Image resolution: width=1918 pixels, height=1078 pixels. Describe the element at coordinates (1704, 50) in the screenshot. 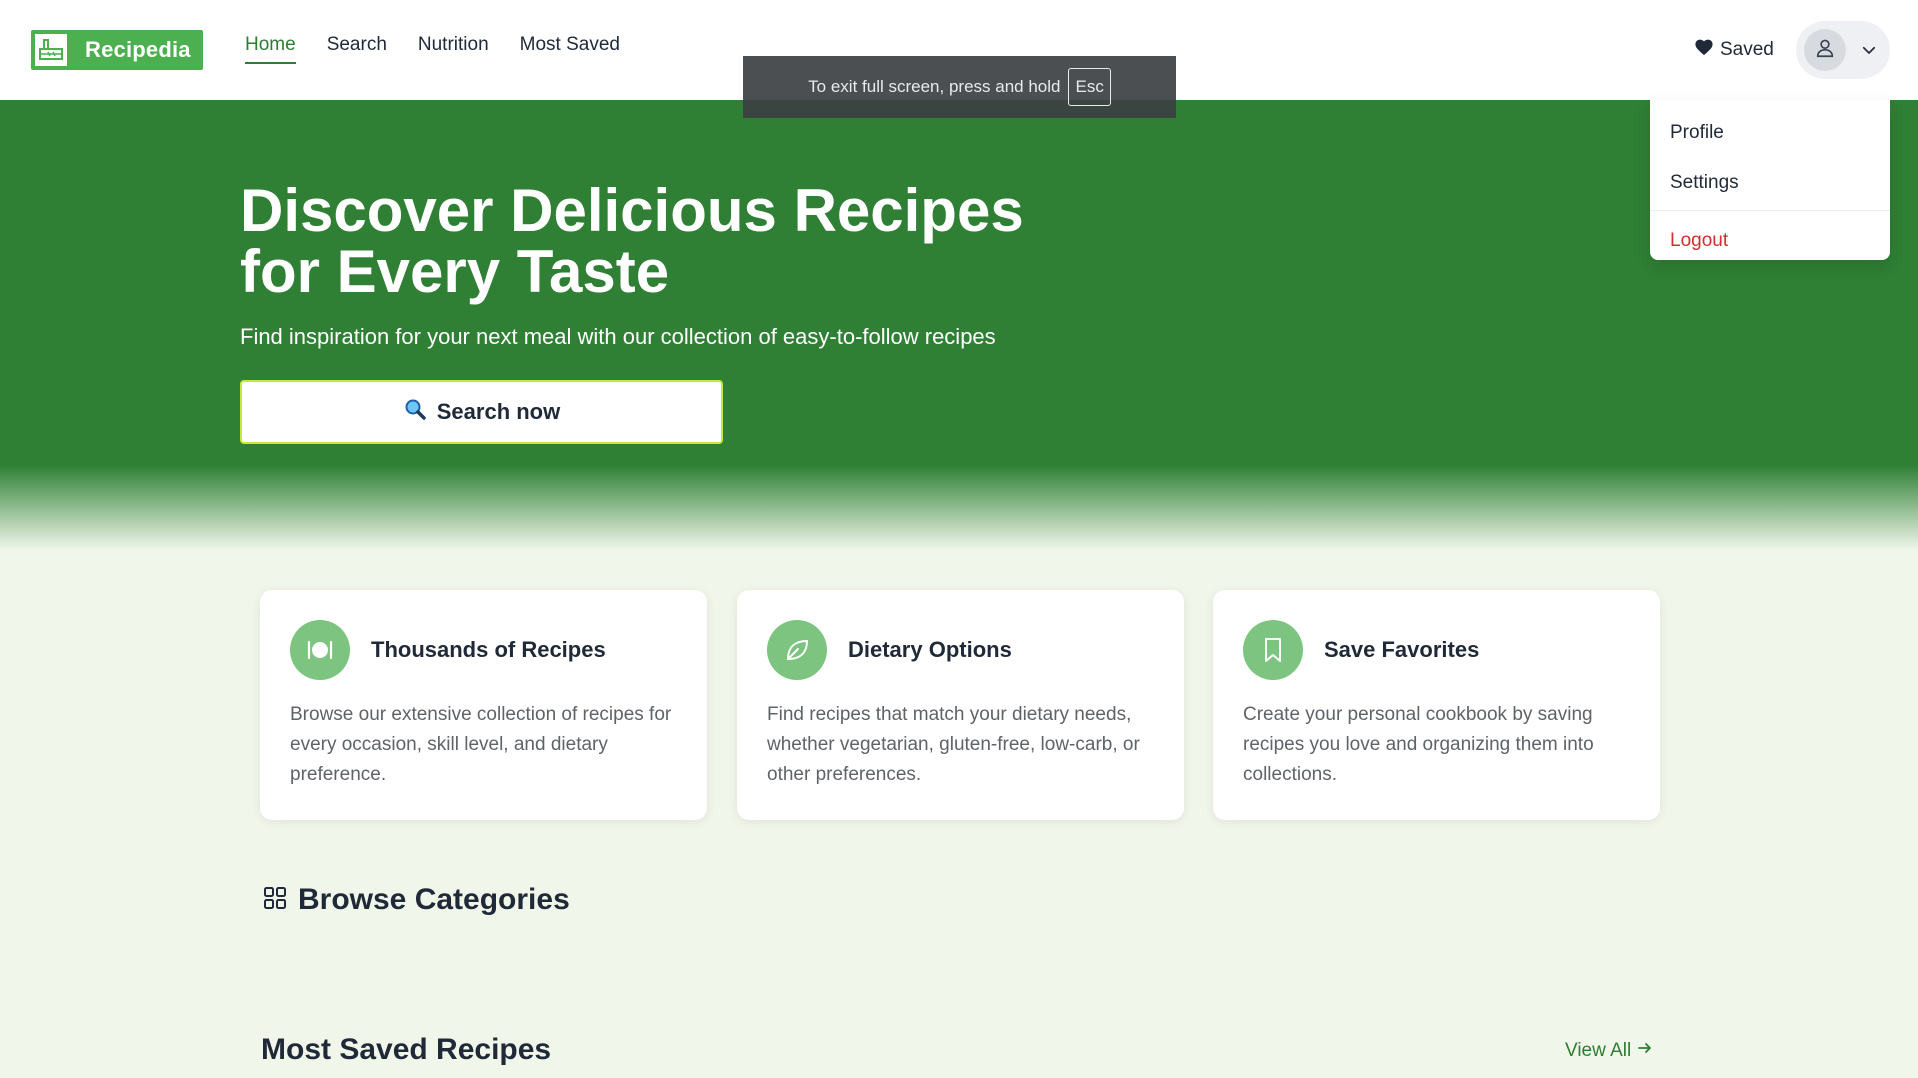

I see `heart-icon` at that location.